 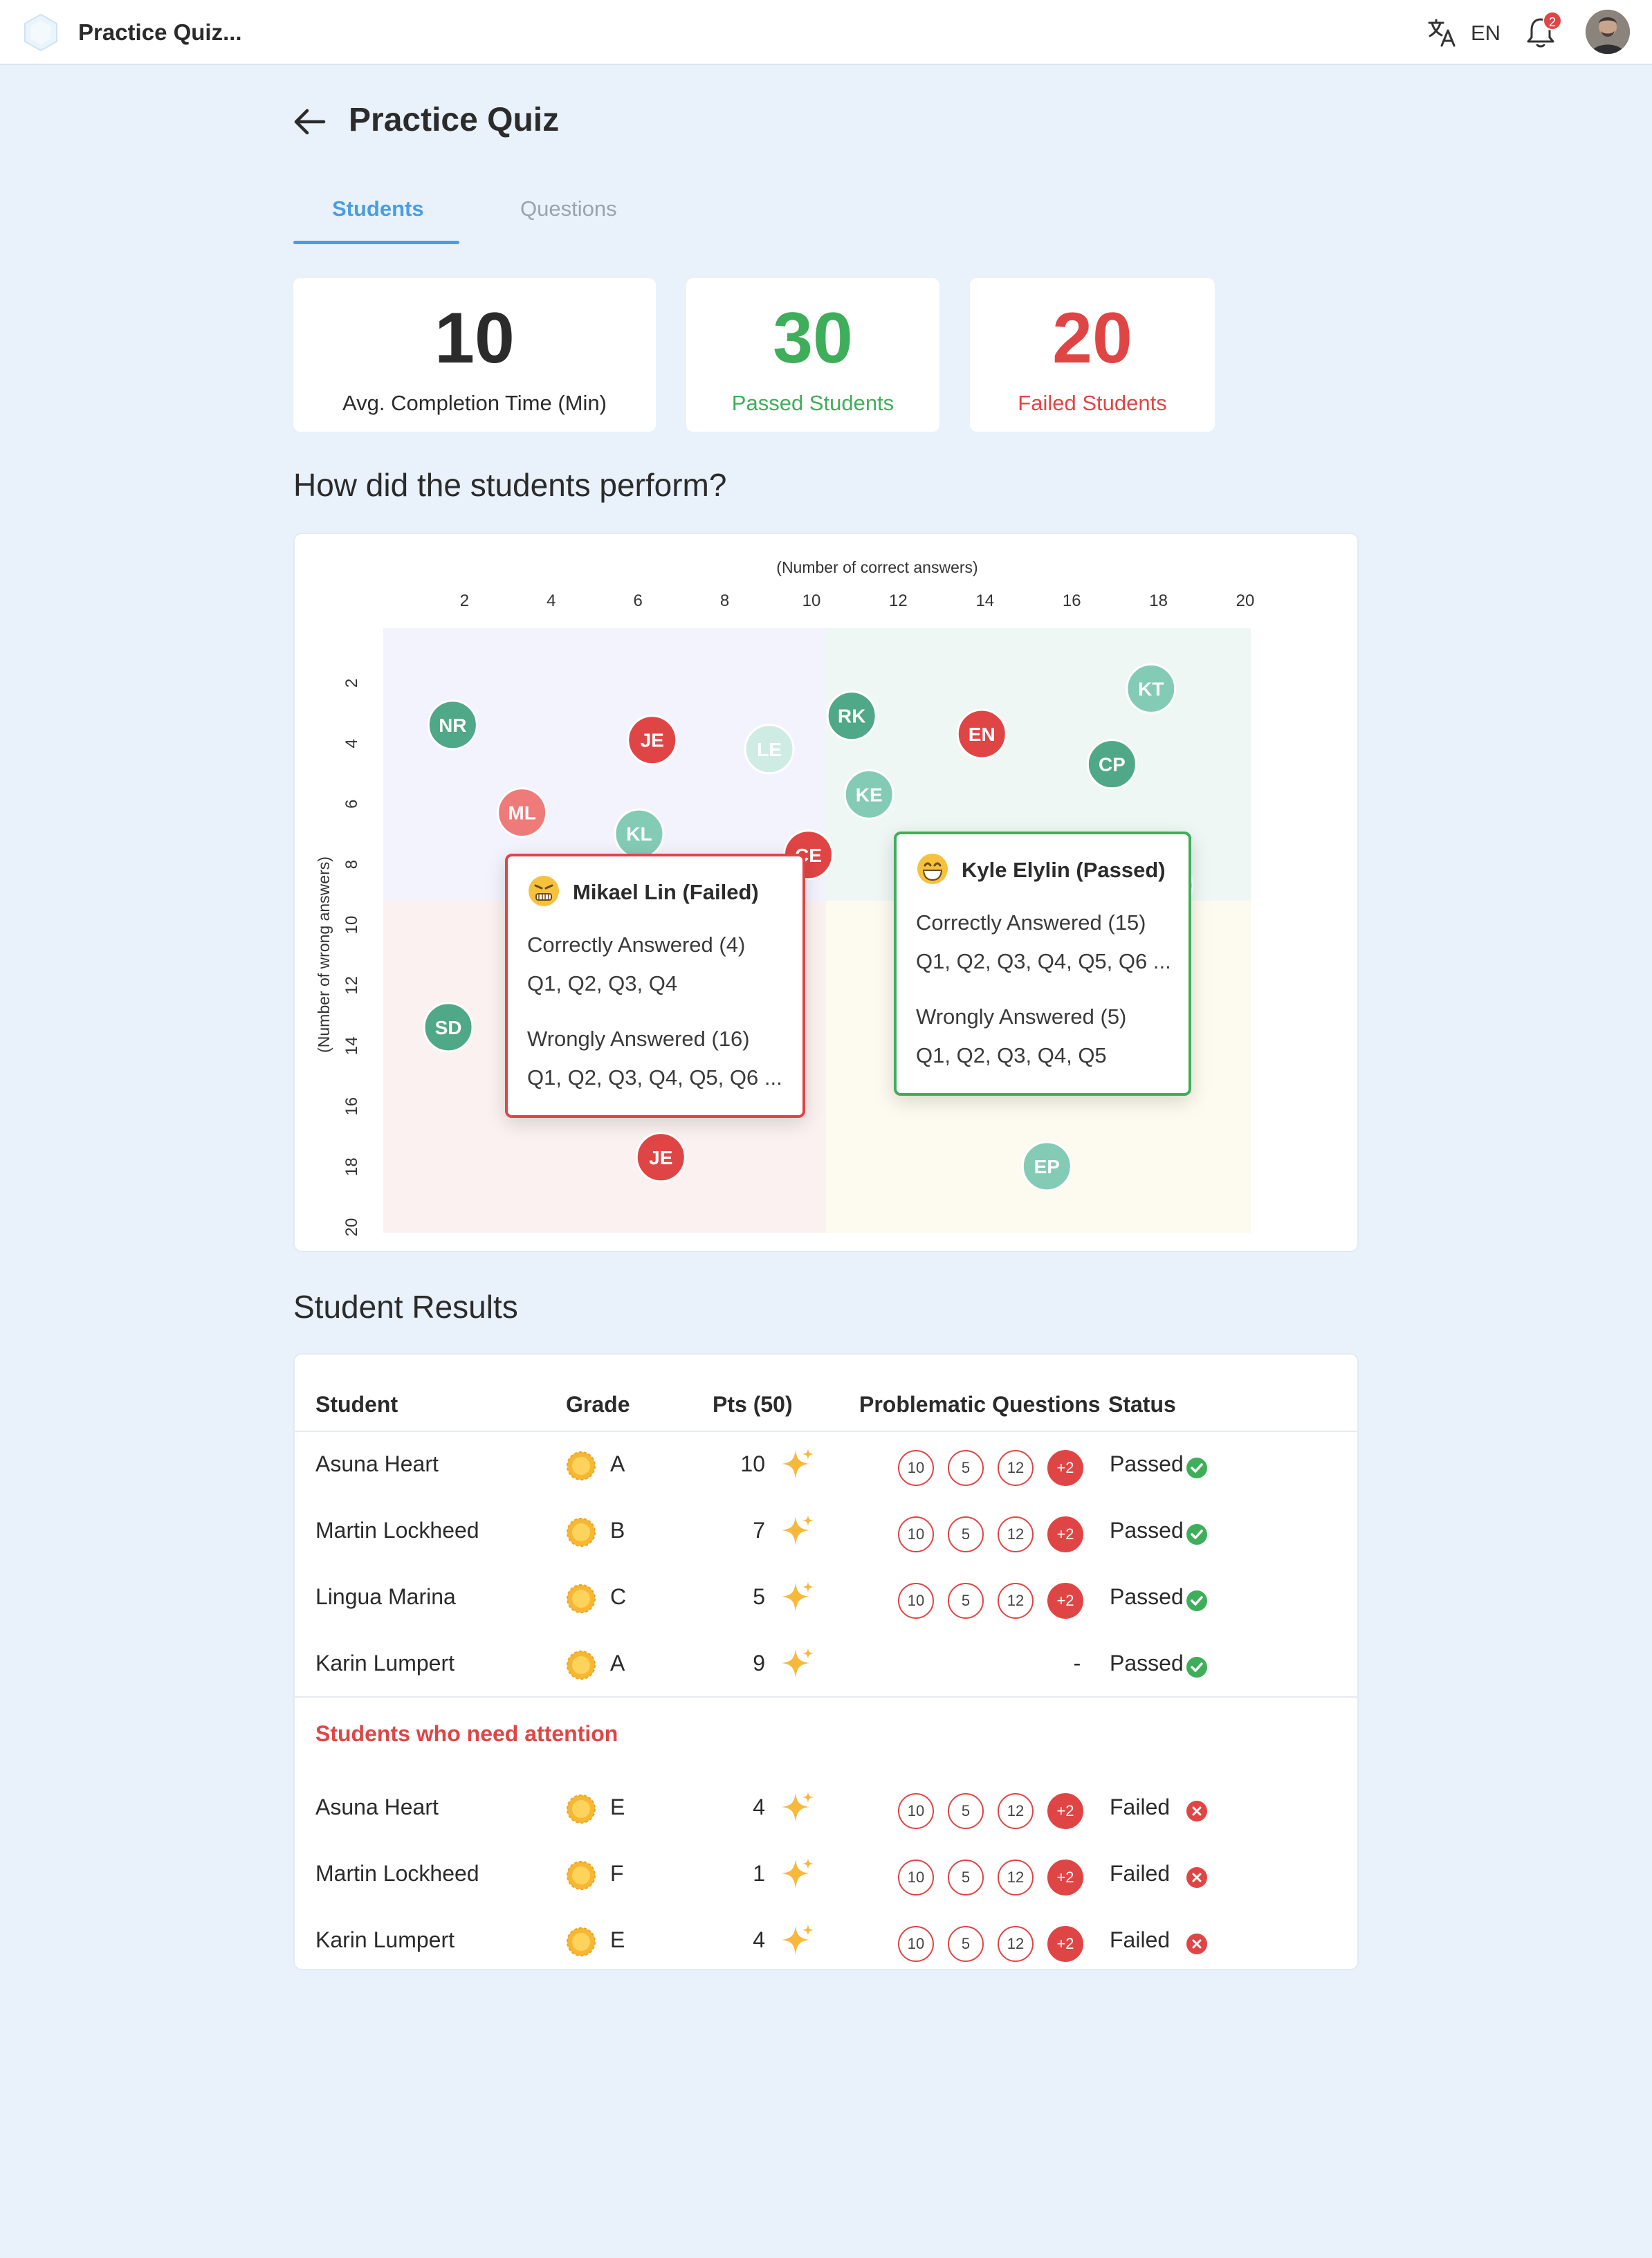 I want to click on student-point-label: KE, so click(x=869, y=794).